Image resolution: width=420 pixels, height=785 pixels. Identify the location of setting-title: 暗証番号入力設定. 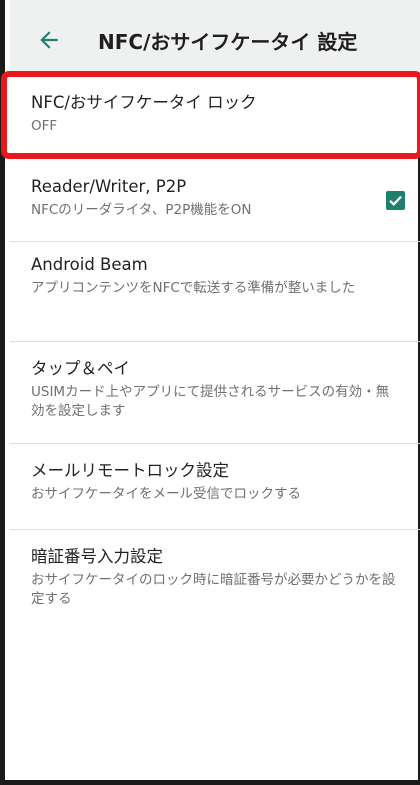
(97, 556).